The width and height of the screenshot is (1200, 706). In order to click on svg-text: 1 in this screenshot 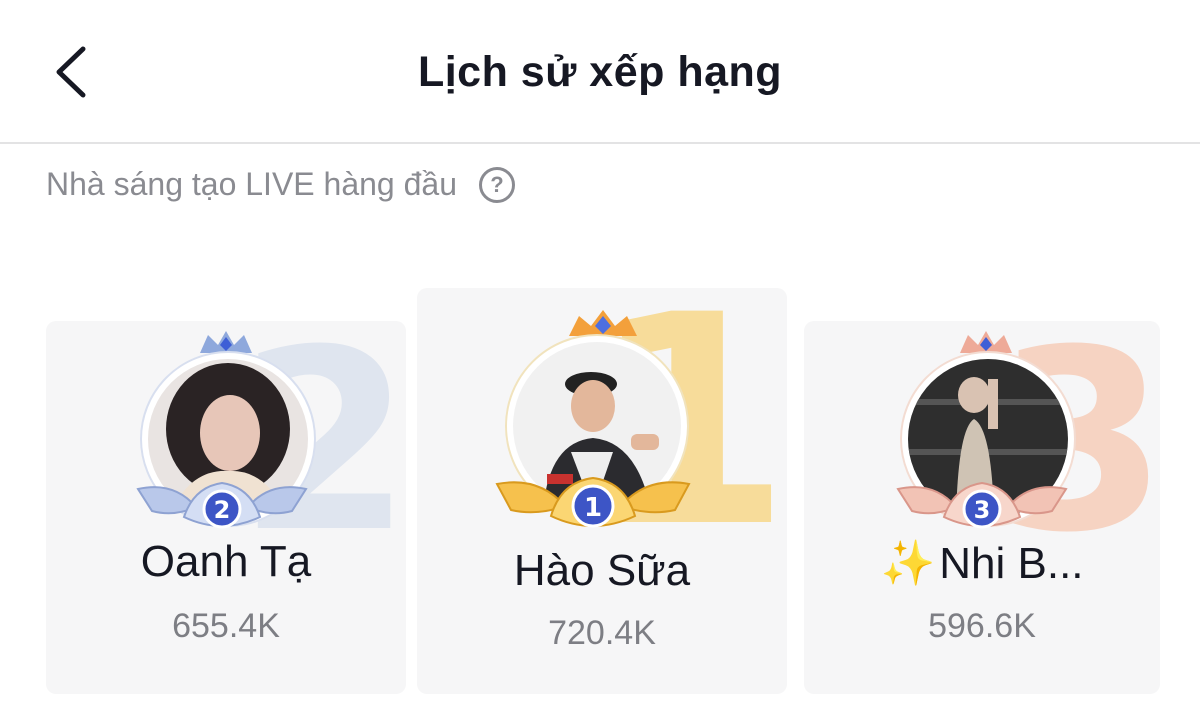, I will do `click(593, 508)`.